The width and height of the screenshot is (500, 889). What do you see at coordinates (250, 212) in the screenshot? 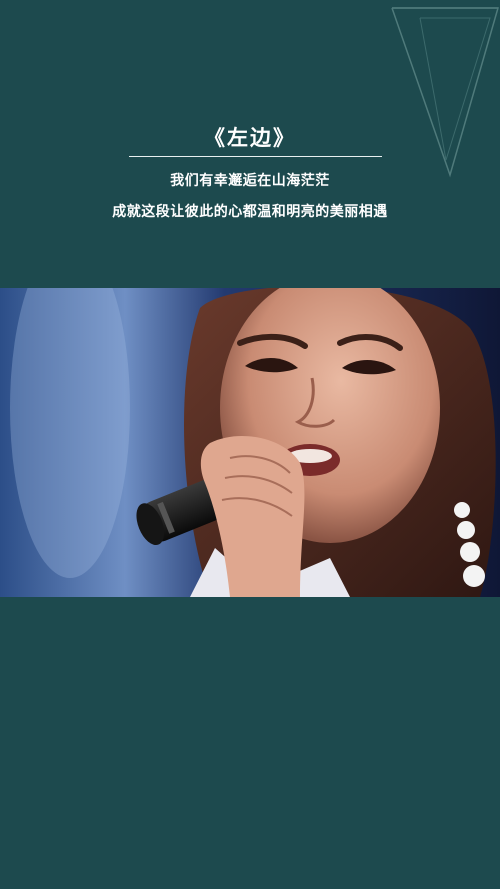
I see `lyric-line: 成就这段让彼此的心都温和明亮的美丽相遇` at bounding box center [250, 212].